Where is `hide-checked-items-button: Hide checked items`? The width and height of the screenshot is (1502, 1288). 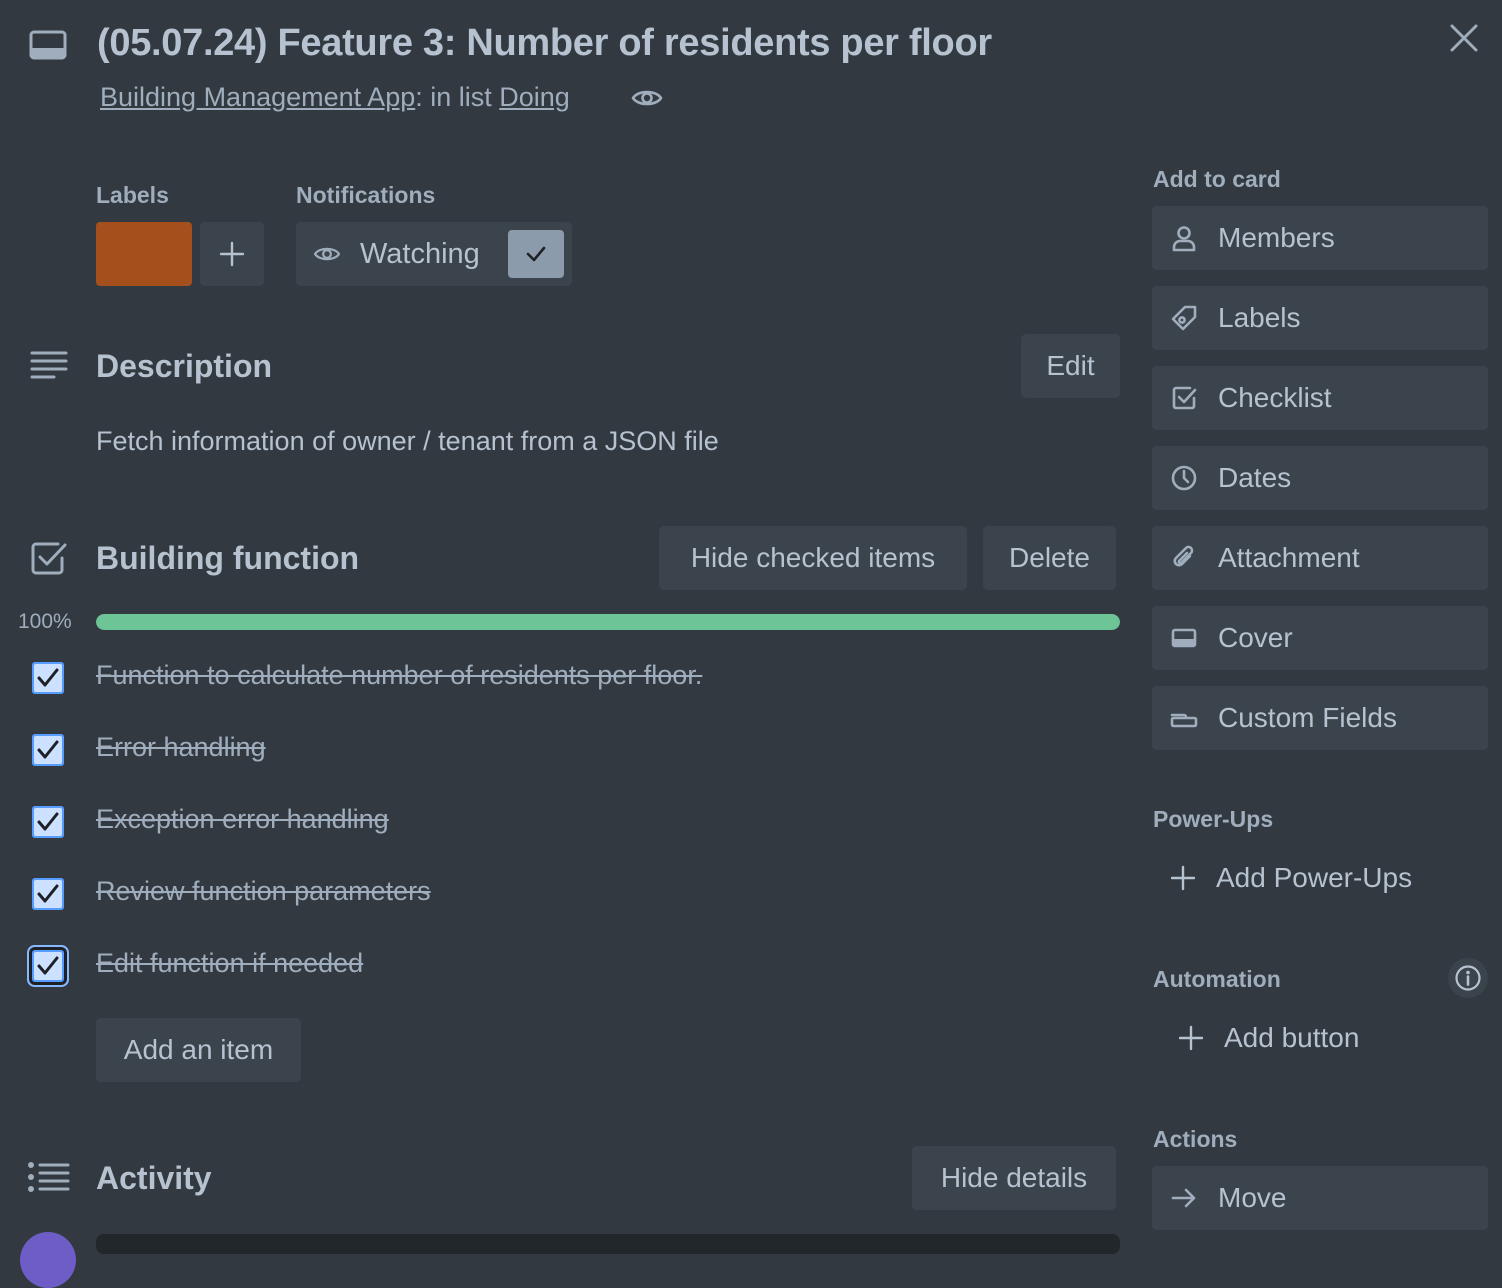 hide-checked-items-button: Hide checked items is located at coordinates (813, 558).